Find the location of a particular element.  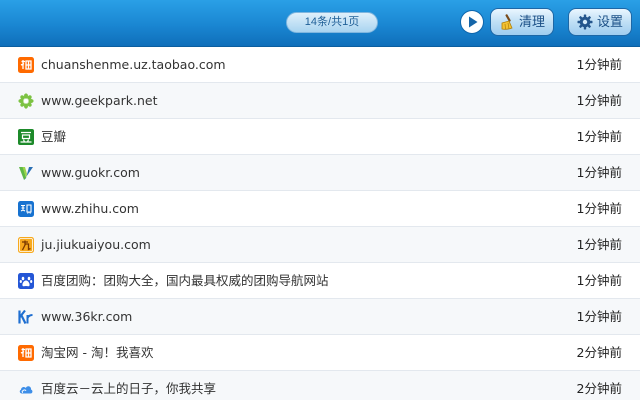

play-icon is located at coordinates (473, 22).